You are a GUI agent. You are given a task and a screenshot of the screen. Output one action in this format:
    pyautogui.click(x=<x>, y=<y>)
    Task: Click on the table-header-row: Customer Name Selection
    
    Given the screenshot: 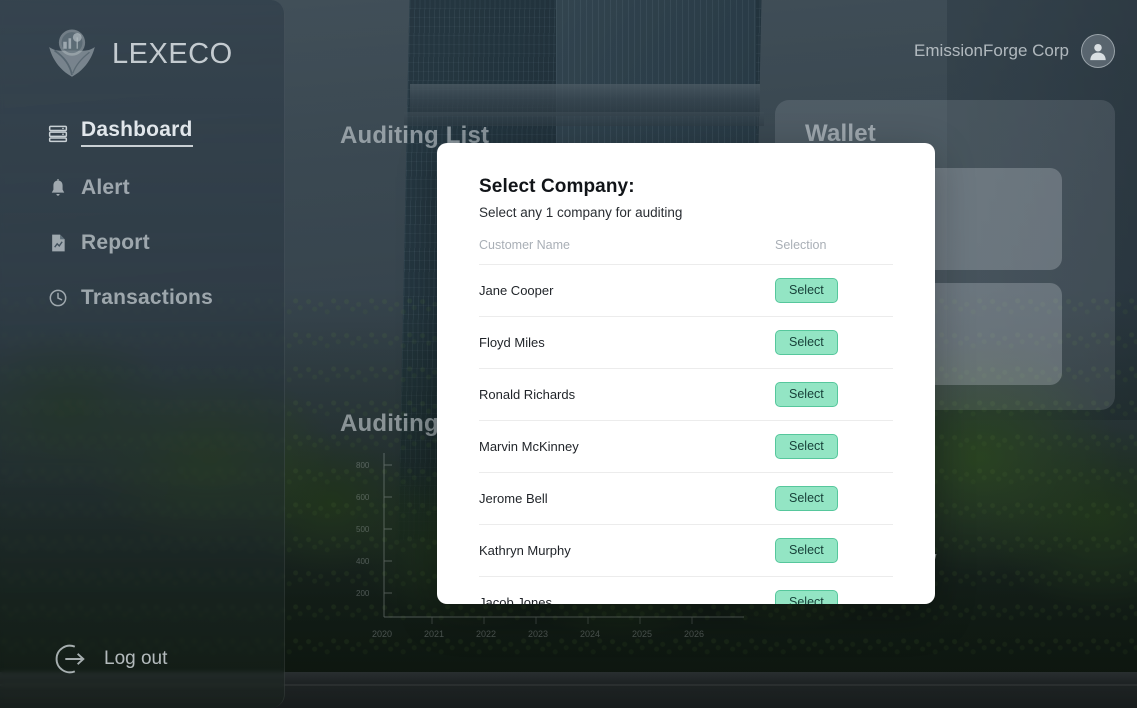 What is the action you would take?
    pyautogui.click(x=686, y=251)
    